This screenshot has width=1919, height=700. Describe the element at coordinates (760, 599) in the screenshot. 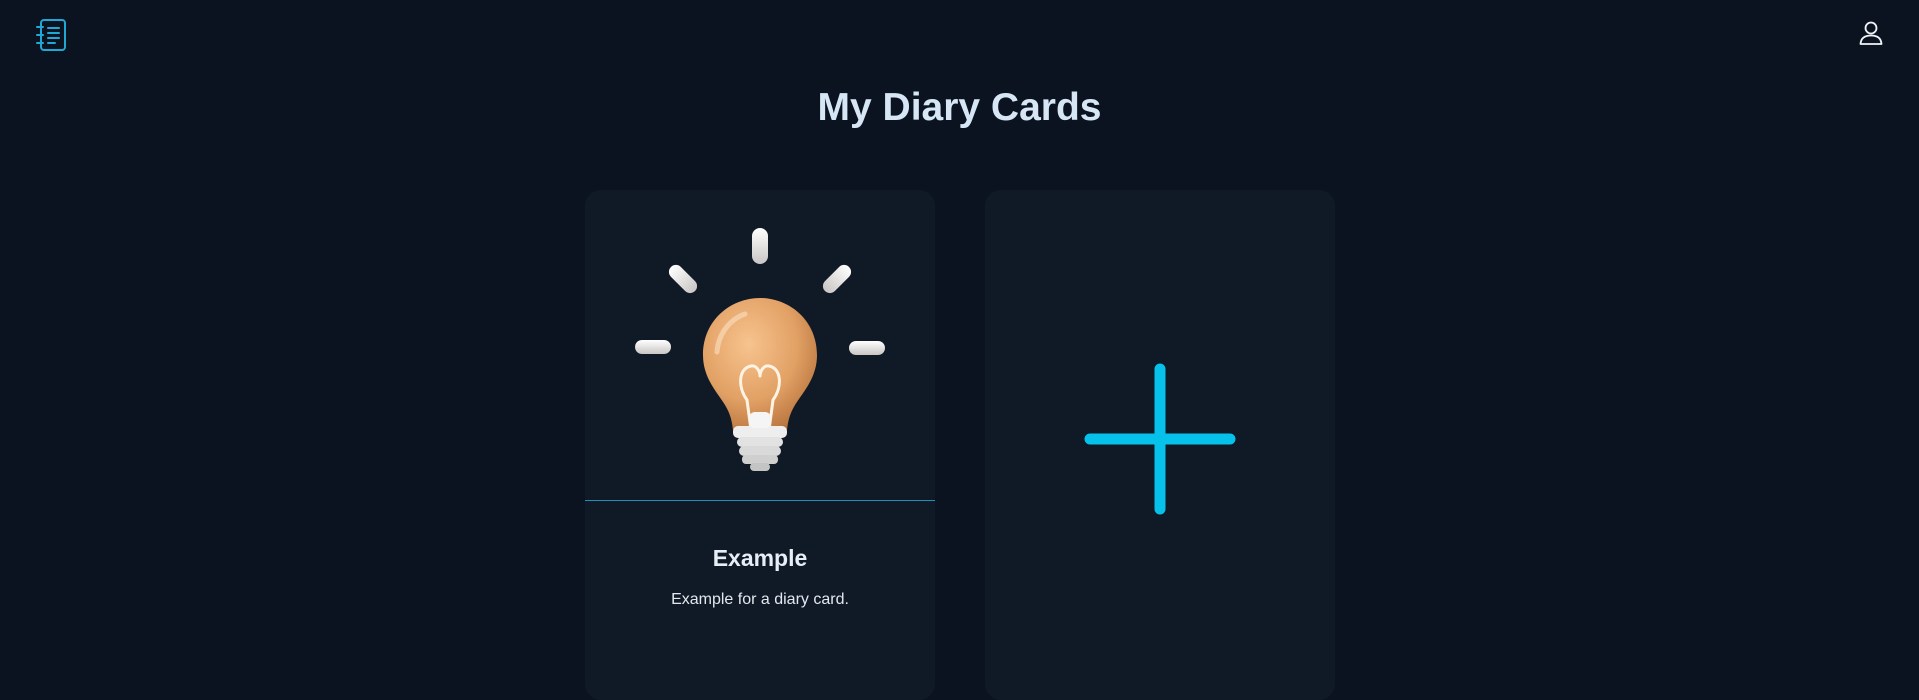

I see `card-description: Example for a diary card.` at that location.